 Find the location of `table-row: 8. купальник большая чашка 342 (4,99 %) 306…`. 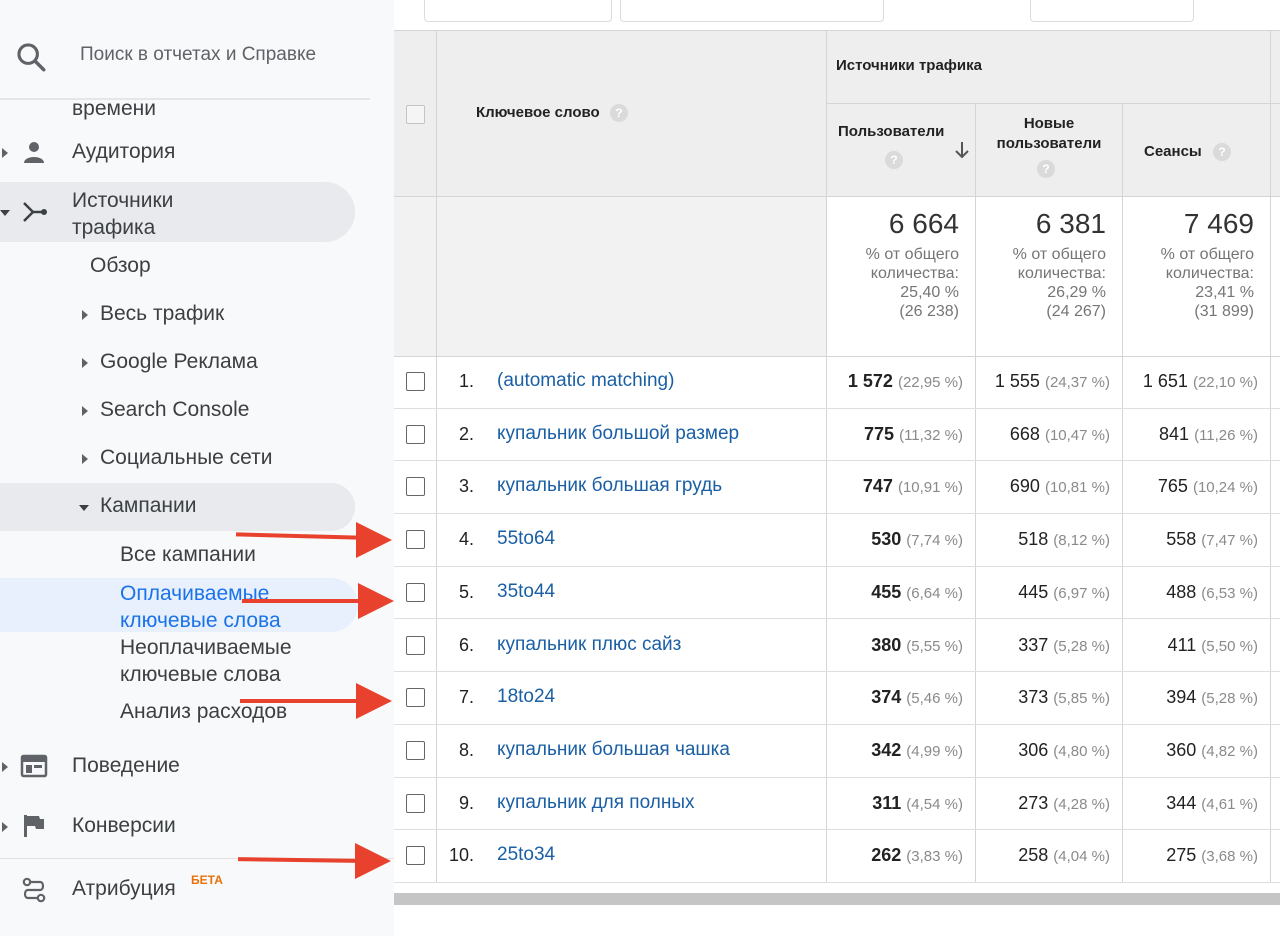

table-row: 8. купальник большая чашка 342 (4,99 %) 306… is located at coordinates (837, 751).